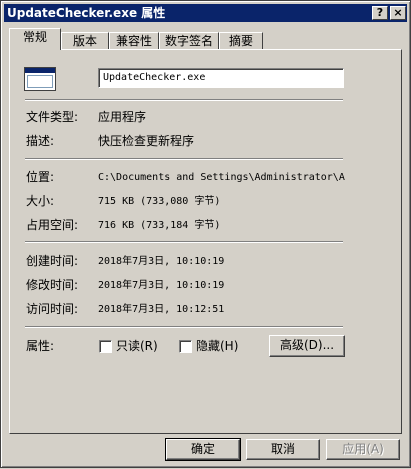  What do you see at coordinates (52, 261) in the screenshot?
I see `created-label: 创建时间:` at bounding box center [52, 261].